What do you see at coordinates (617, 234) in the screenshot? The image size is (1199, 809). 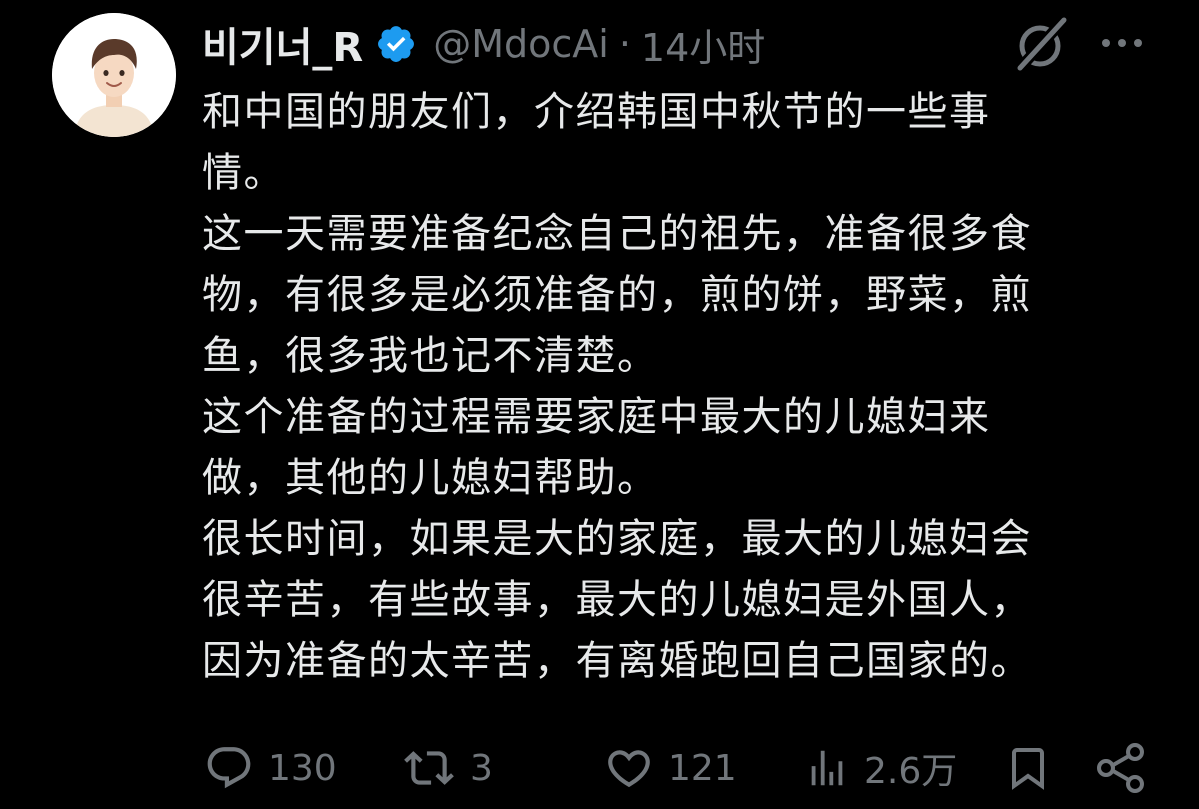 I see `tweet-line: 这一天需要准备纪念自己的祖先，准备很多食` at bounding box center [617, 234].